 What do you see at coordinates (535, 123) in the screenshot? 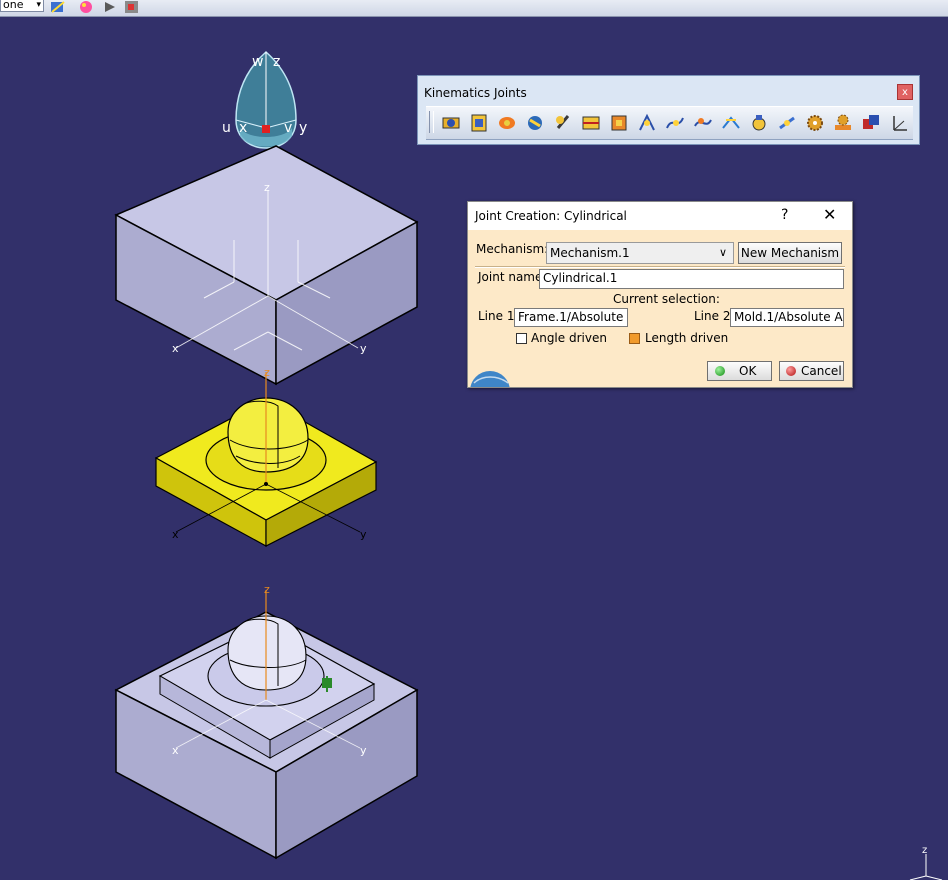
I see `screw-joint-icon` at bounding box center [535, 123].